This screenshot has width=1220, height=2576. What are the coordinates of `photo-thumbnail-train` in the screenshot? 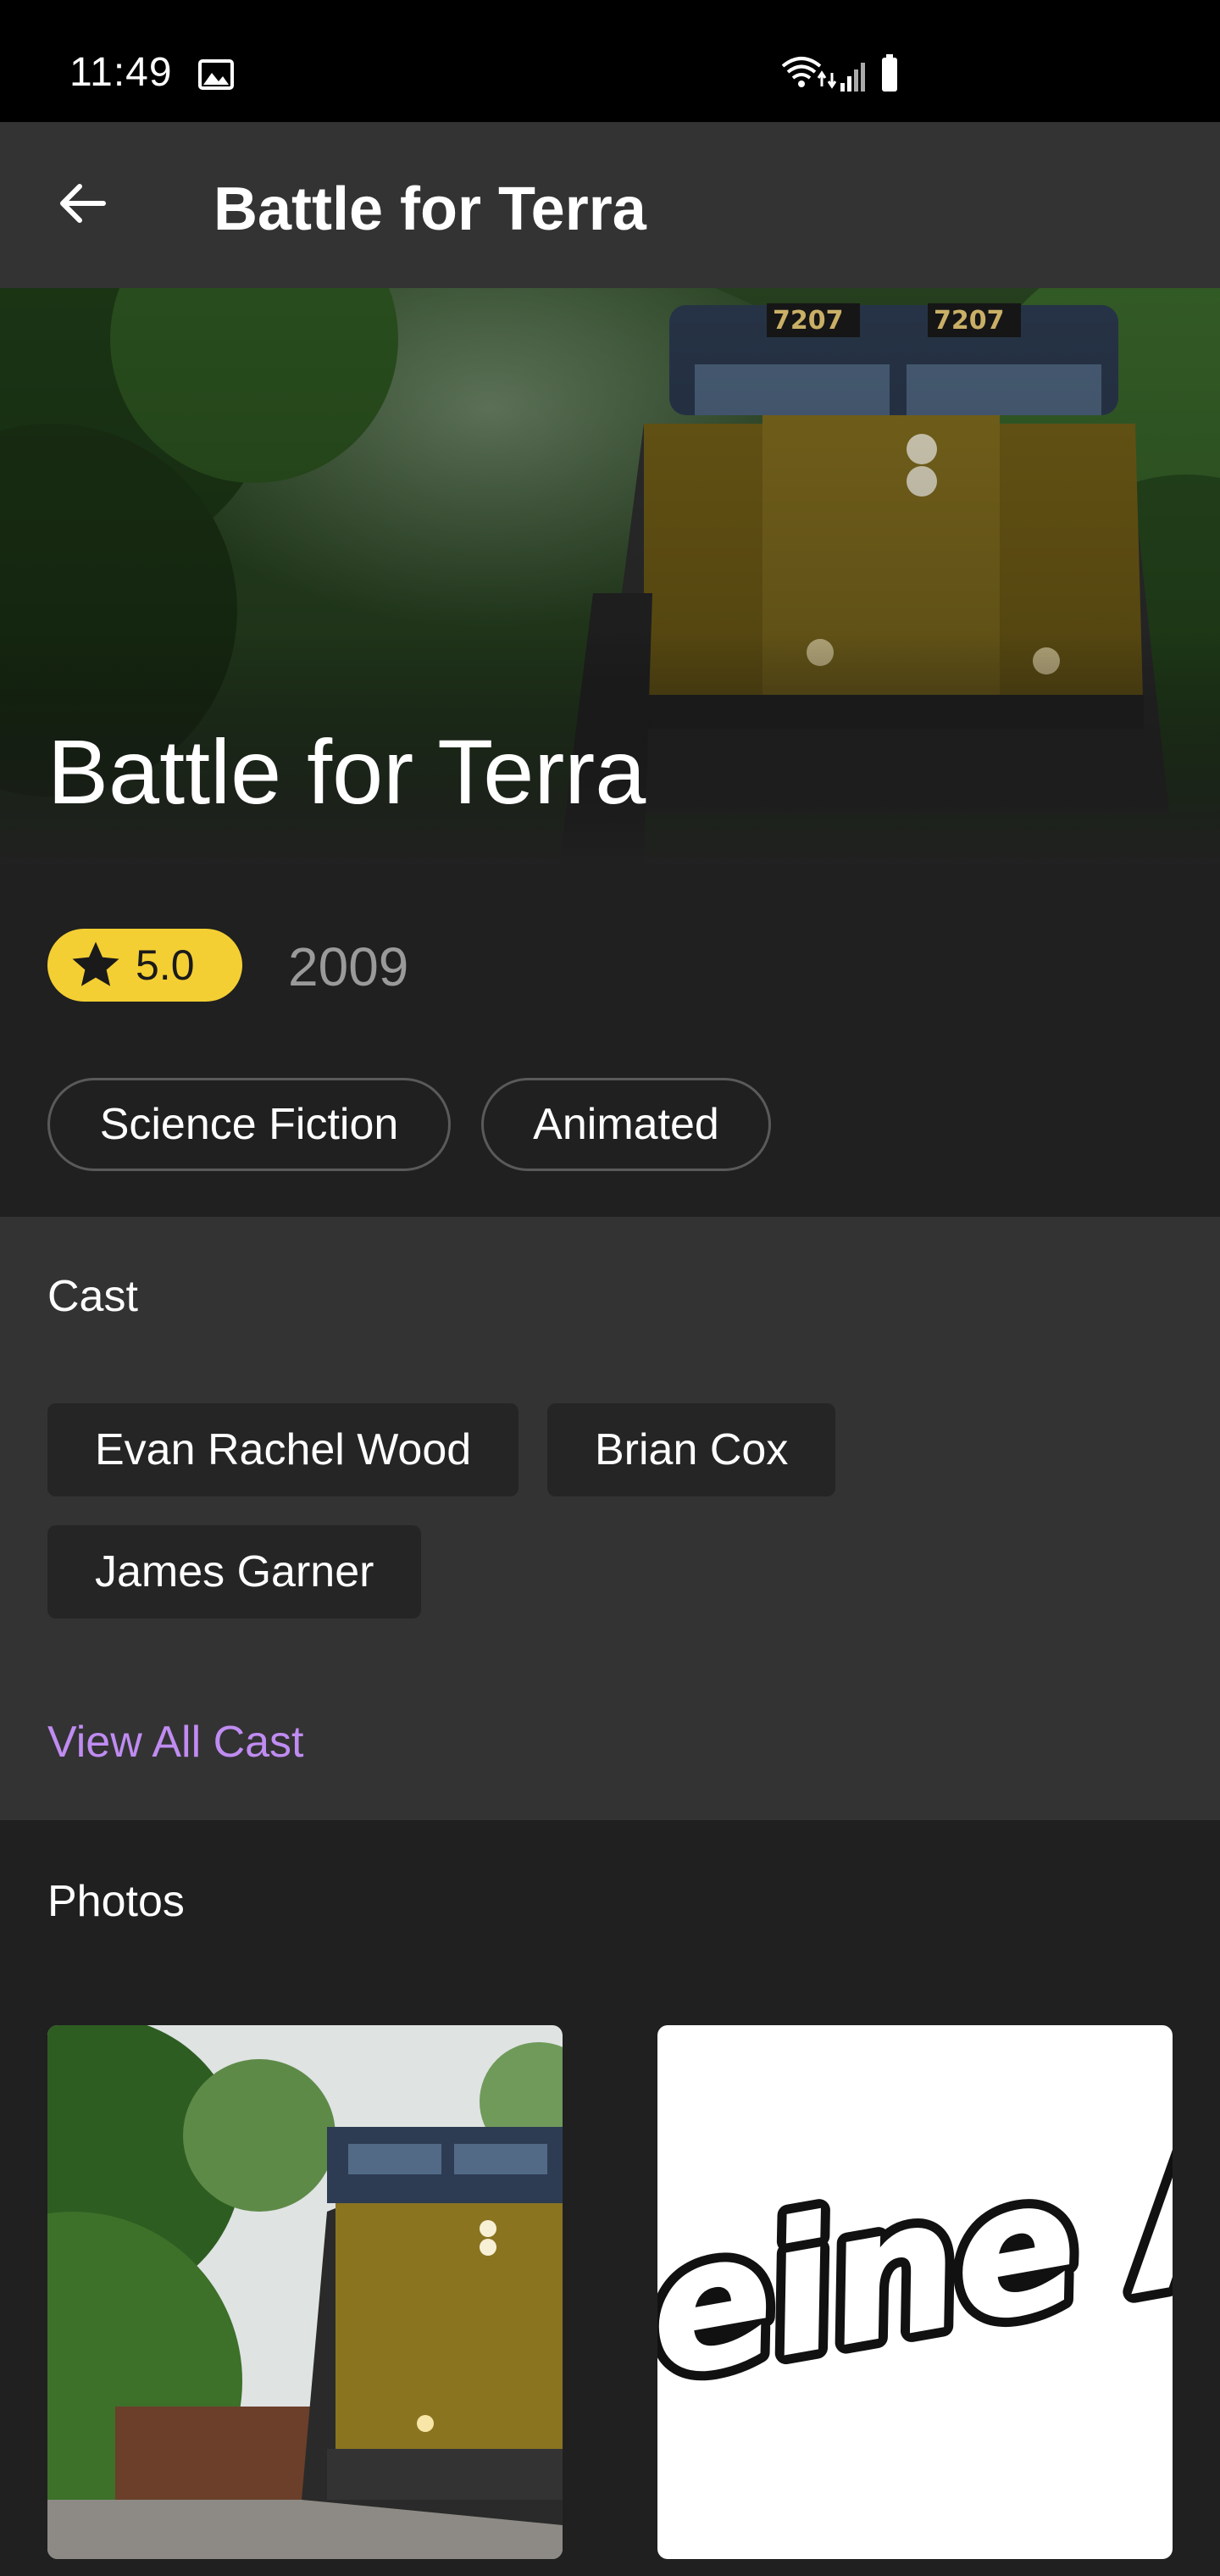 It's located at (305, 2292).